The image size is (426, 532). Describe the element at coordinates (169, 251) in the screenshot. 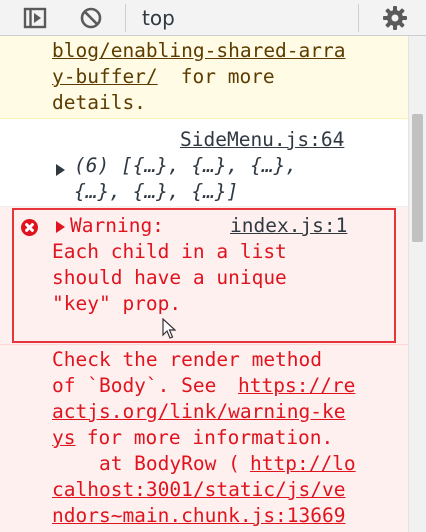

I see `error-text: Each child in a list` at that location.